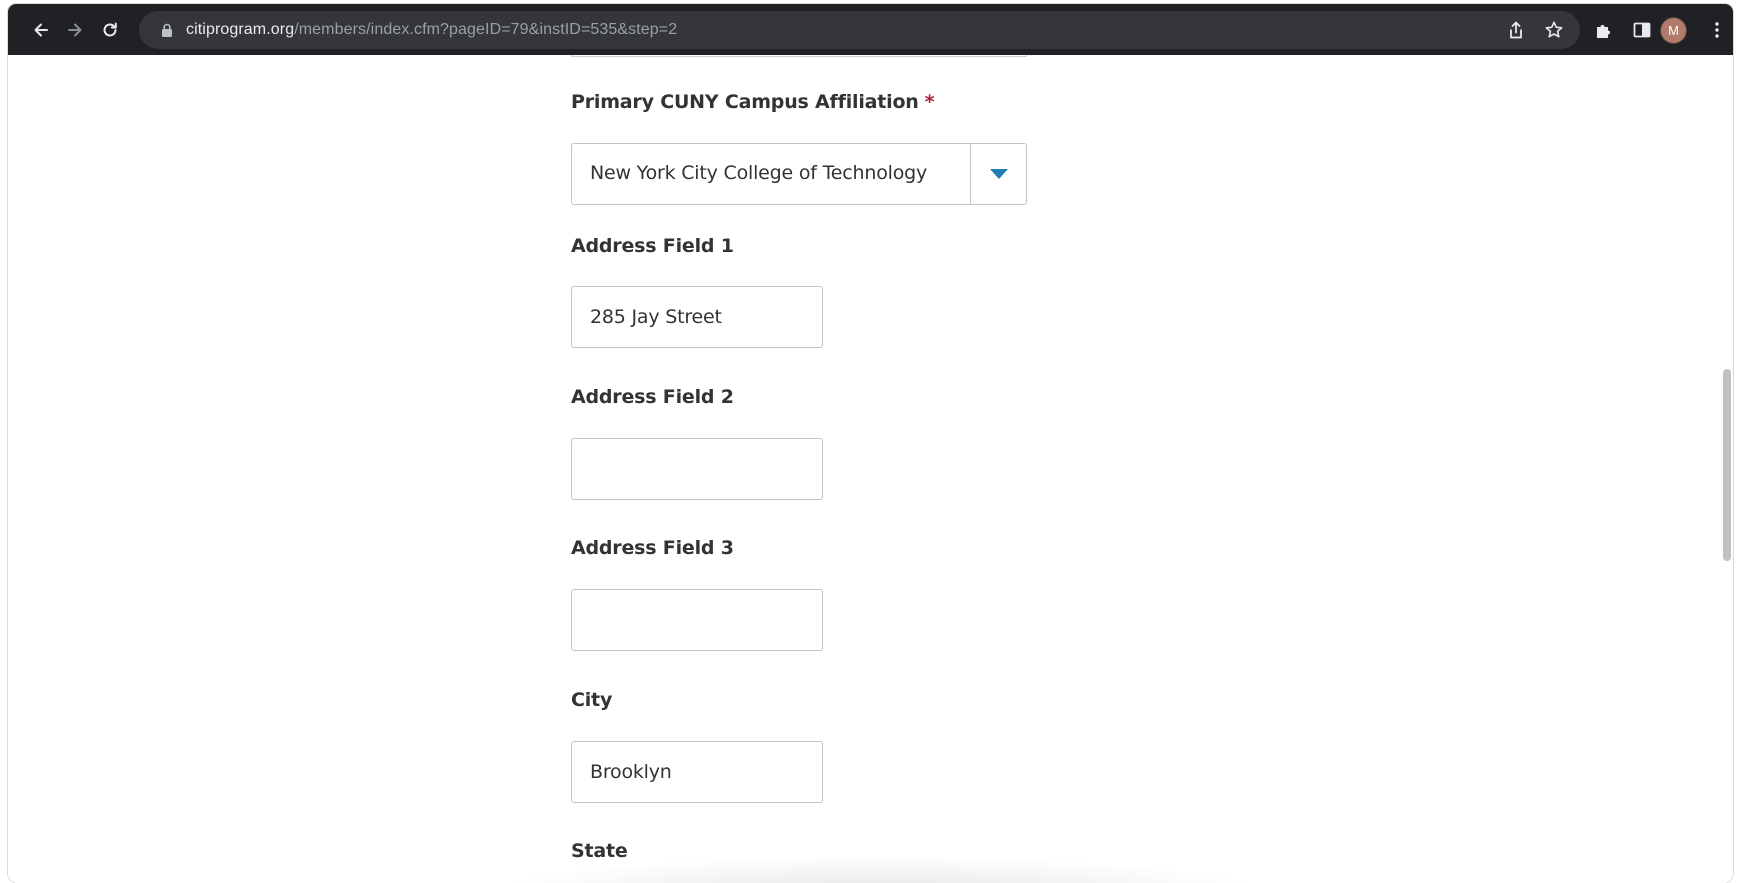  What do you see at coordinates (1727, 465) in the screenshot?
I see `page-scrollbar-thumb` at bounding box center [1727, 465].